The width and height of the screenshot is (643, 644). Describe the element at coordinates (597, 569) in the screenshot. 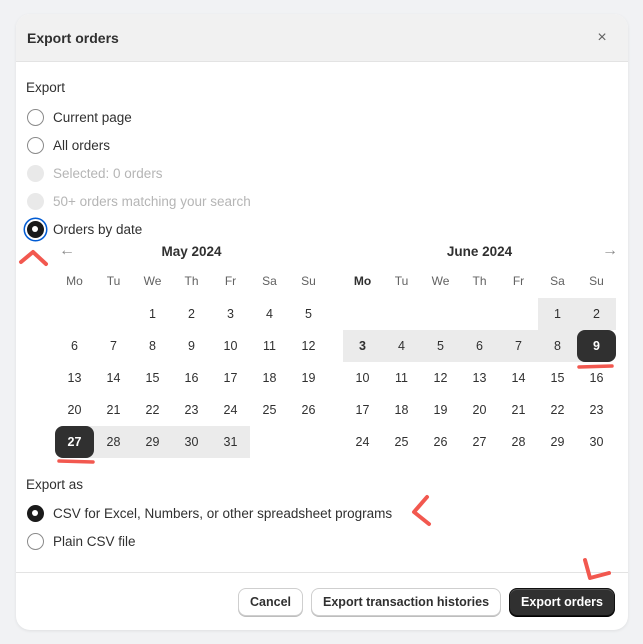

I see `annotation-check-mark` at that location.